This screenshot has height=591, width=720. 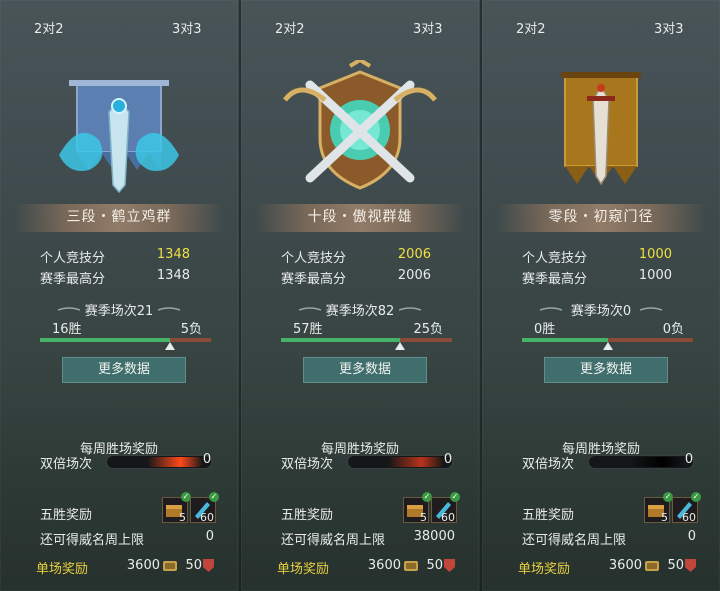 I want to click on season-matches: 赛季场次0, so click(x=601, y=311).